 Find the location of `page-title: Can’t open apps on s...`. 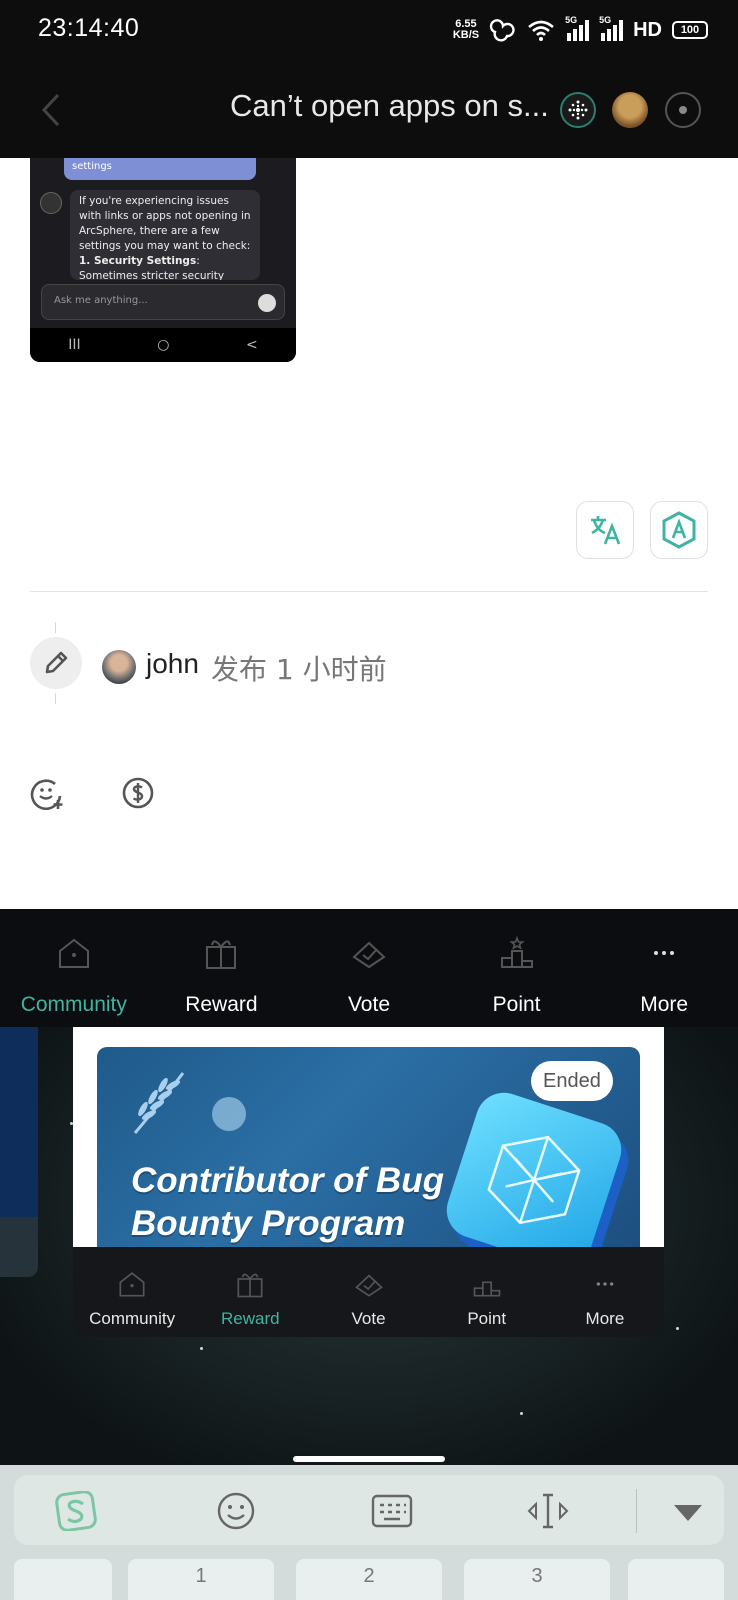

page-title: Can’t open apps on s... is located at coordinates (389, 105).